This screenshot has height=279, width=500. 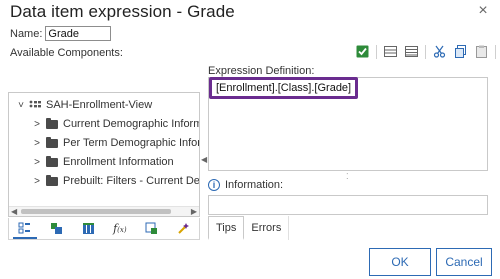 What do you see at coordinates (96, 211) in the screenshot?
I see `scroll-thumb` at bounding box center [96, 211].